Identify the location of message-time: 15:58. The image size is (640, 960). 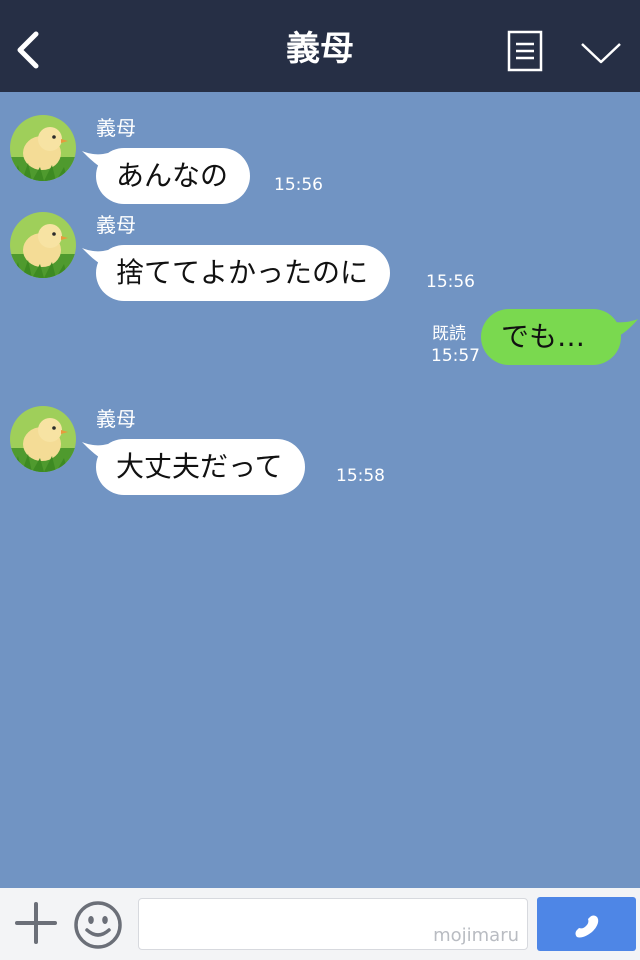
(360, 476).